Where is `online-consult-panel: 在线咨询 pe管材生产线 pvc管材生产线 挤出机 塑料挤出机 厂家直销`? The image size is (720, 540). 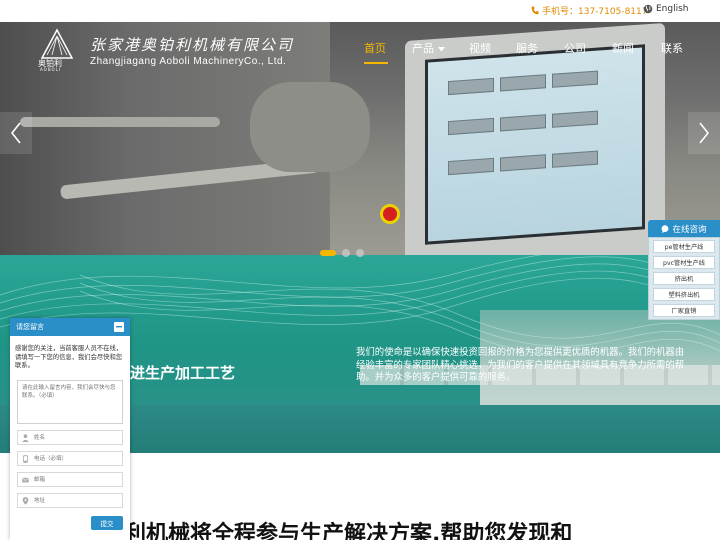
online-consult-panel: 在线咨询 pe管材生产线 pvc管材生产线 挤出机 塑料挤出机 厂家直销 is located at coordinates (684, 270).